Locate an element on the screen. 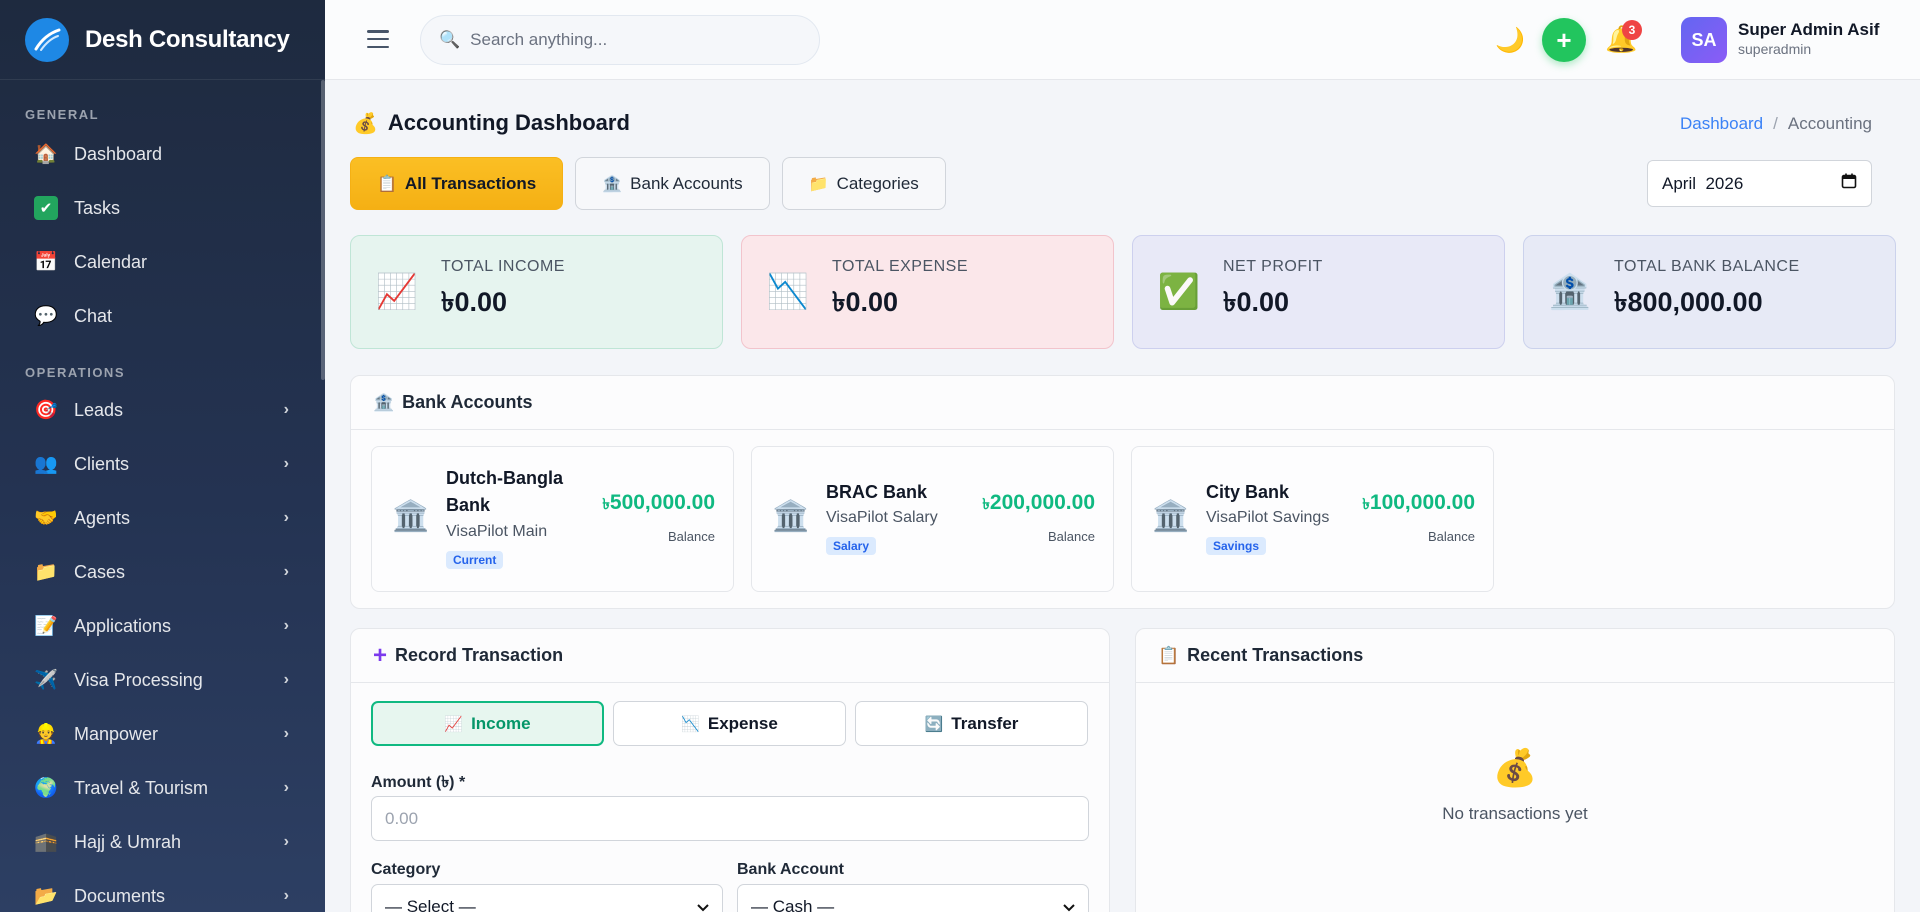 This screenshot has width=1920, height=912. user-role: superadmin is located at coordinates (1775, 49).